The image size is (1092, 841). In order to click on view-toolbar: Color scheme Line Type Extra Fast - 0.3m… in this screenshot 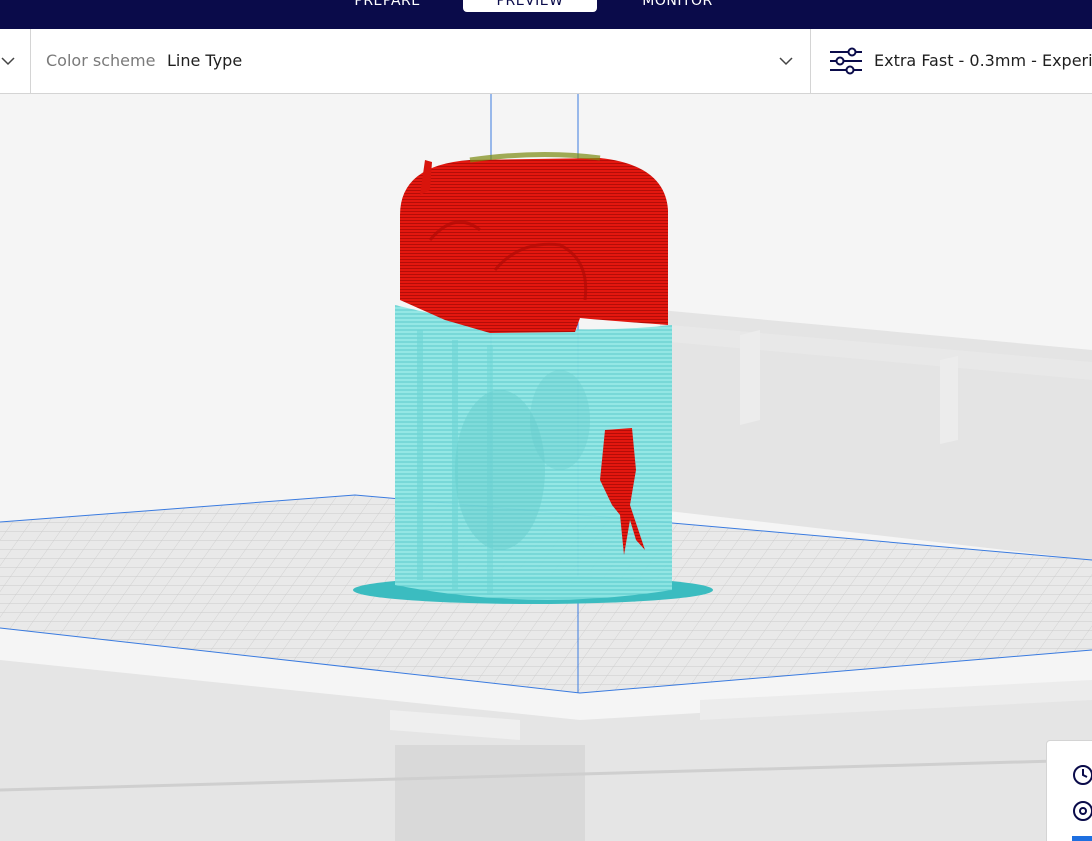, I will do `click(546, 61)`.